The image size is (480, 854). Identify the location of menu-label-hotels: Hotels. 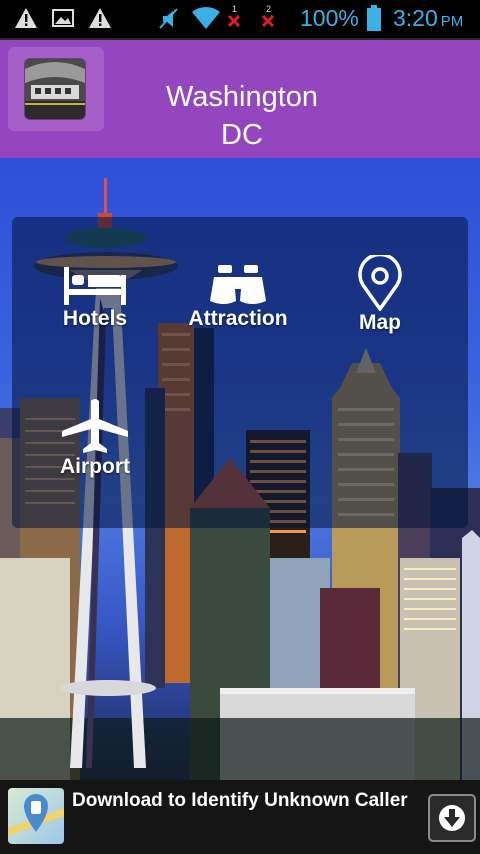
(95, 318).